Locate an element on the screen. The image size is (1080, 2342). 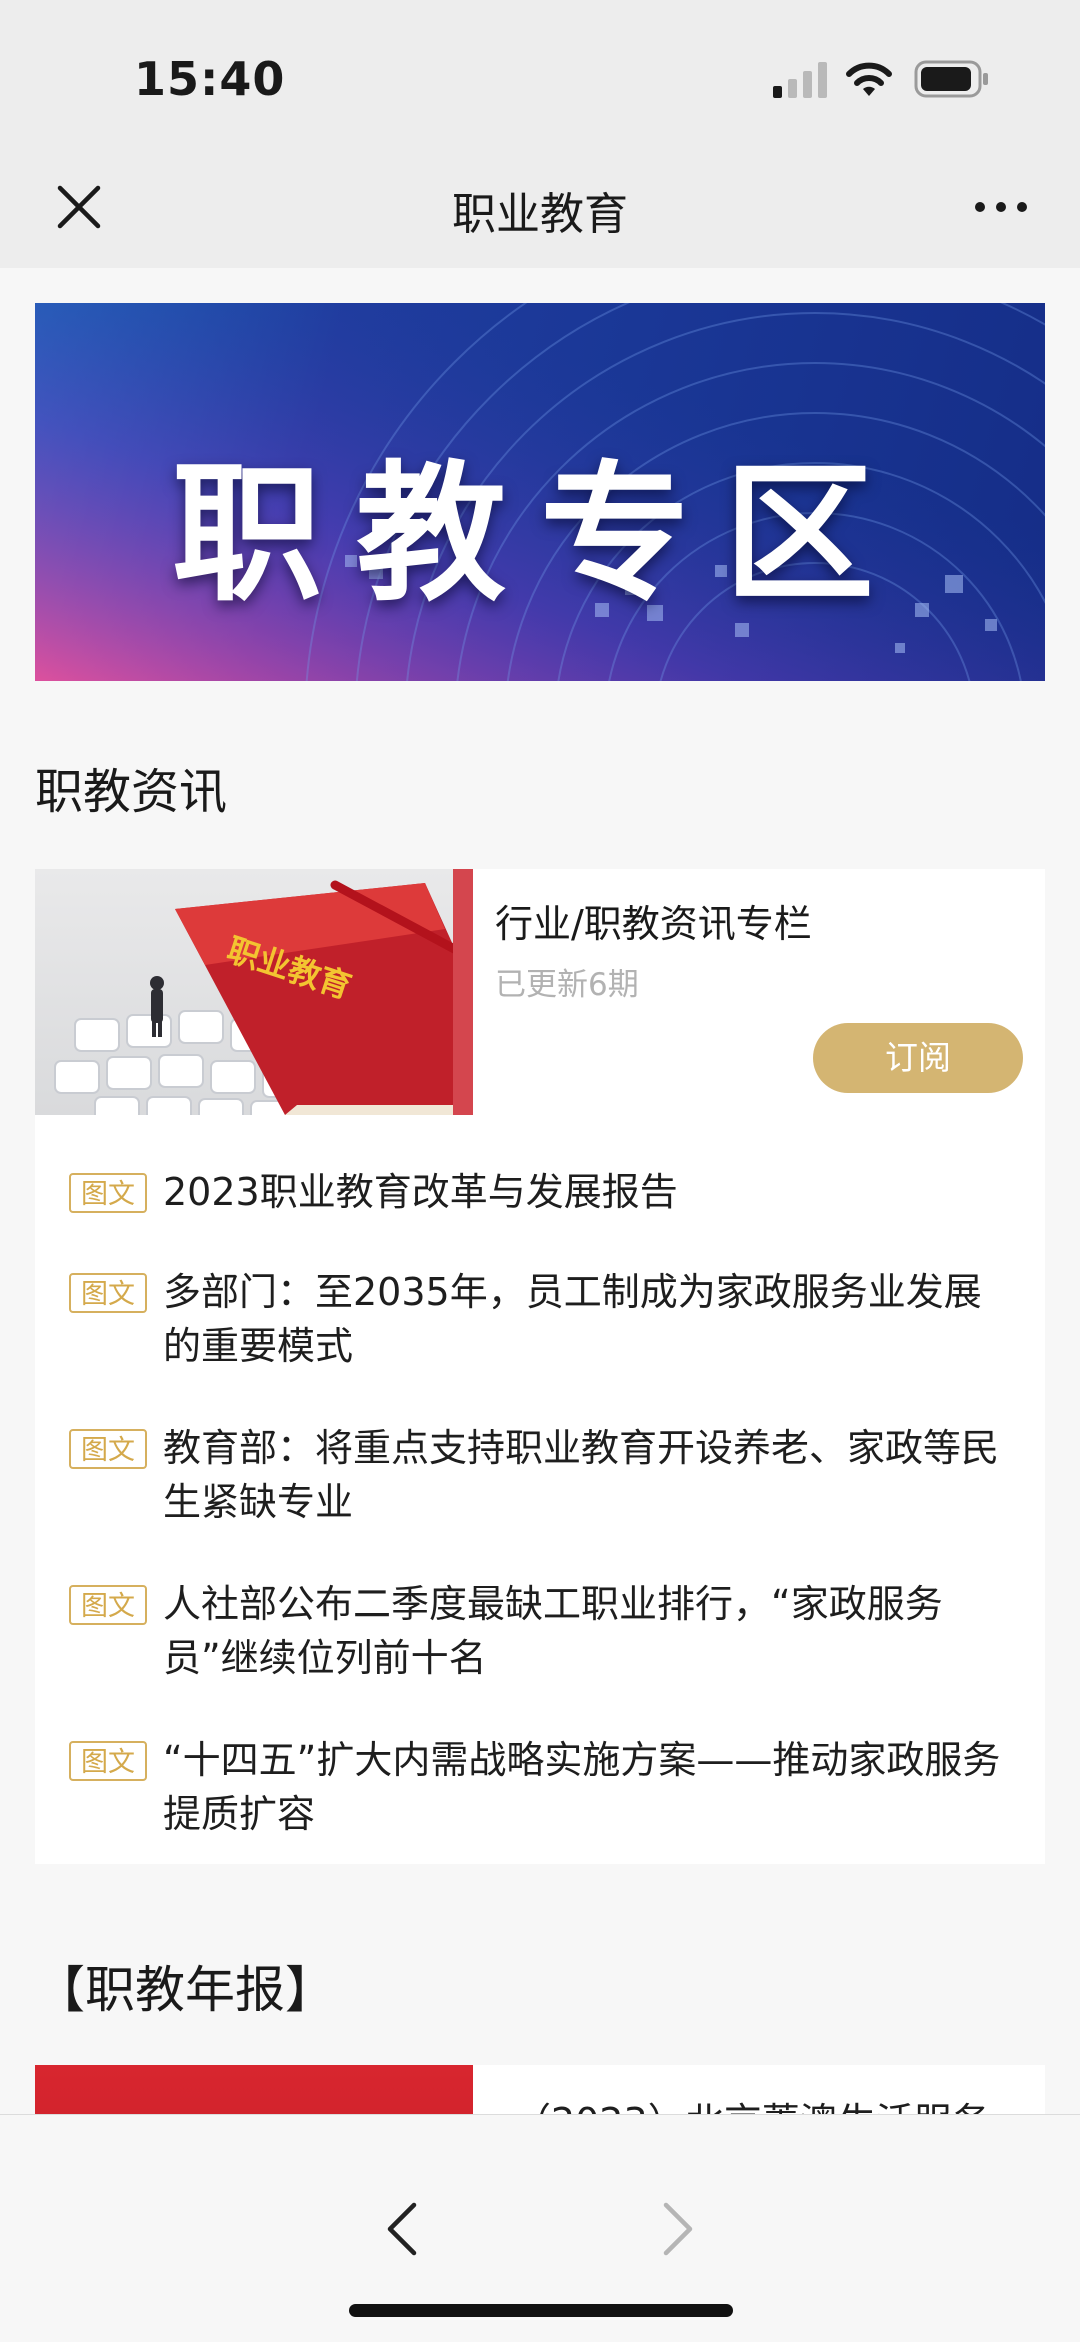
section-title-news: 职教资讯 is located at coordinates (131, 792).